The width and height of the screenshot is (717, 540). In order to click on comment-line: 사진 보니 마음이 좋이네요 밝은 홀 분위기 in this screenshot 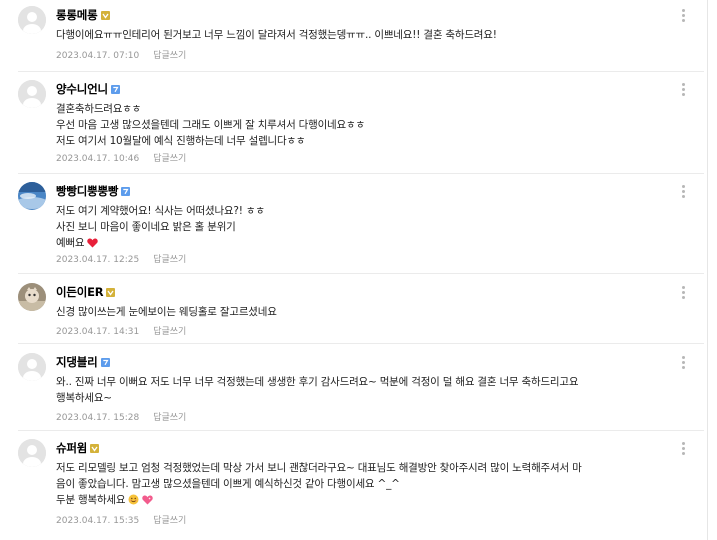, I will do `click(146, 227)`.